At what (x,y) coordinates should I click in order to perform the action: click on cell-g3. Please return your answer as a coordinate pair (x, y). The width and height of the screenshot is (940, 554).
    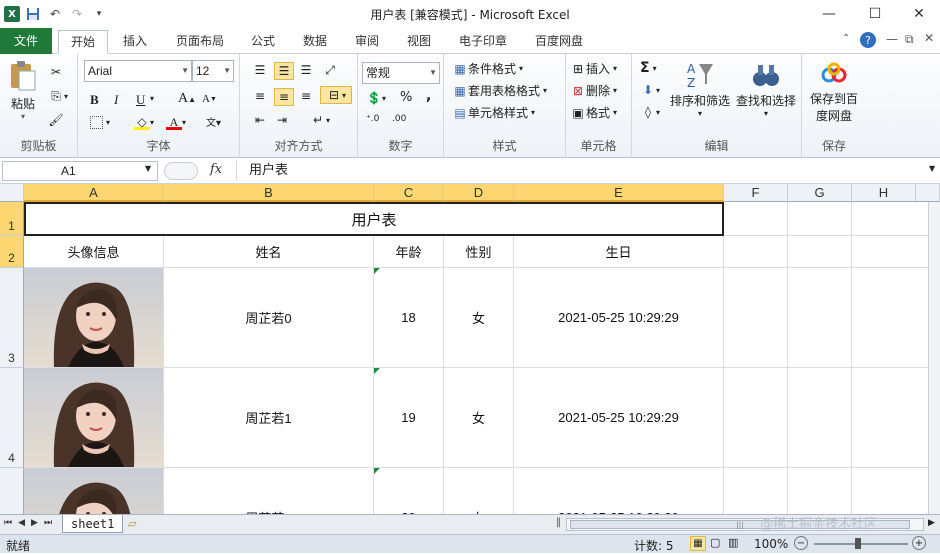
    Looking at the image, I should click on (820, 318).